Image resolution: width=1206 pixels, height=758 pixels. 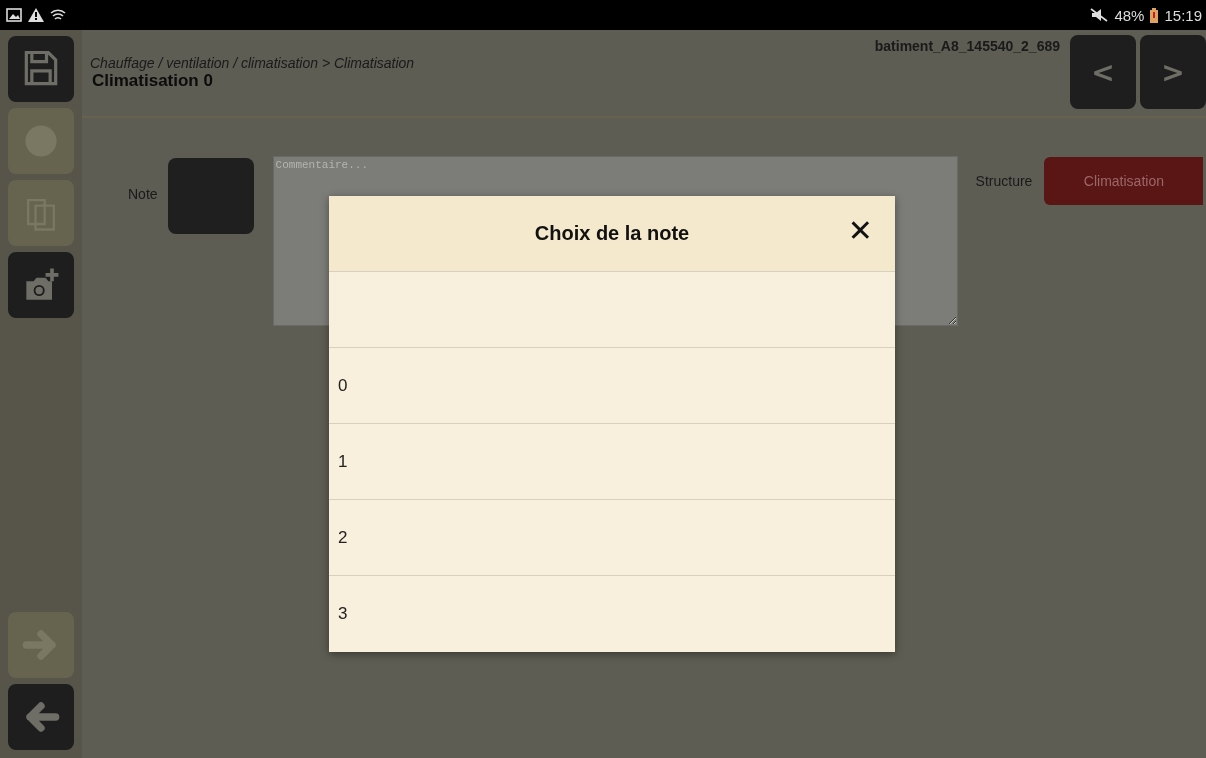 What do you see at coordinates (153, 81) in the screenshot?
I see `page-title: Climatisation 0` at bounding box center [153, 81].